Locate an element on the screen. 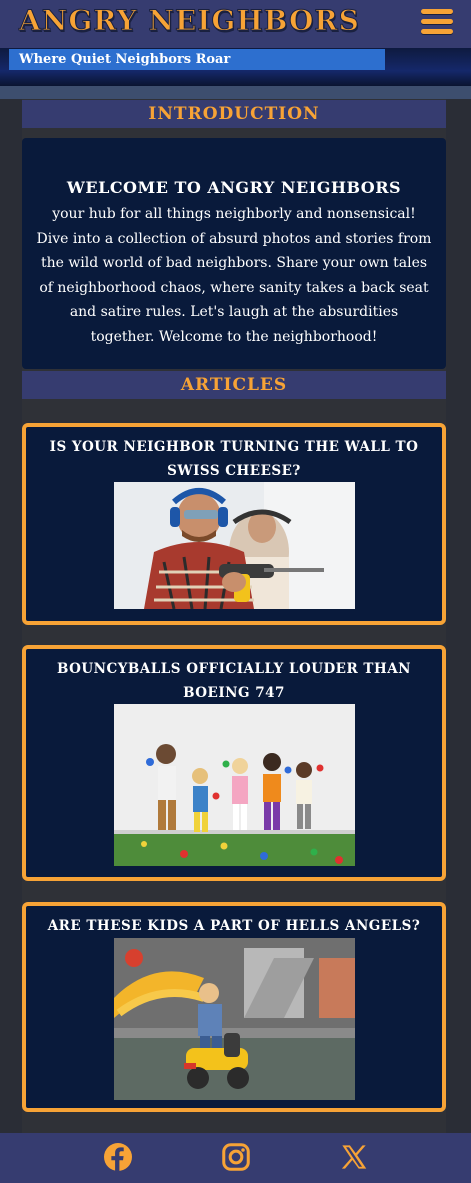  site-header: ANGRY NEIGHBORS is located at coordinates (235, 24).